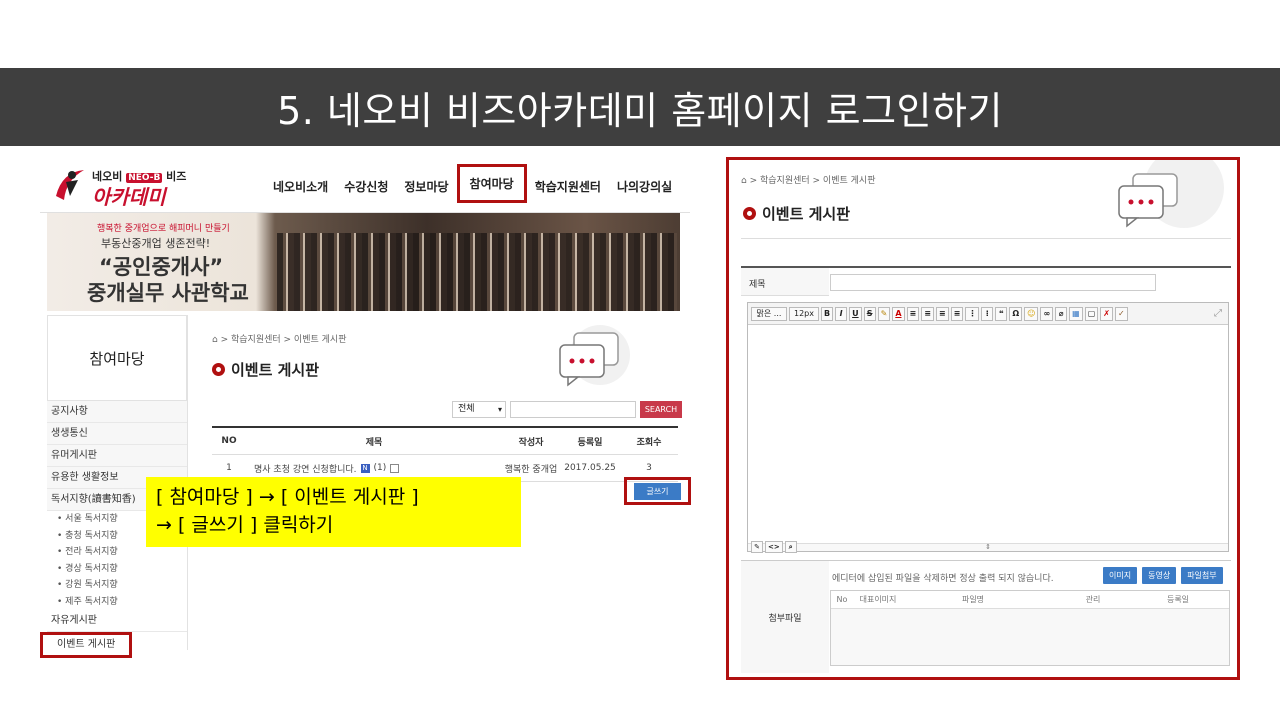 The height and width of the screenshot is (720, 1280). Describe the element at coordinates (287, 497) in the screenshot. I see `callout-line-1: [ 참여마당 ] → [ 이벤트 게시판 ]` at that location.